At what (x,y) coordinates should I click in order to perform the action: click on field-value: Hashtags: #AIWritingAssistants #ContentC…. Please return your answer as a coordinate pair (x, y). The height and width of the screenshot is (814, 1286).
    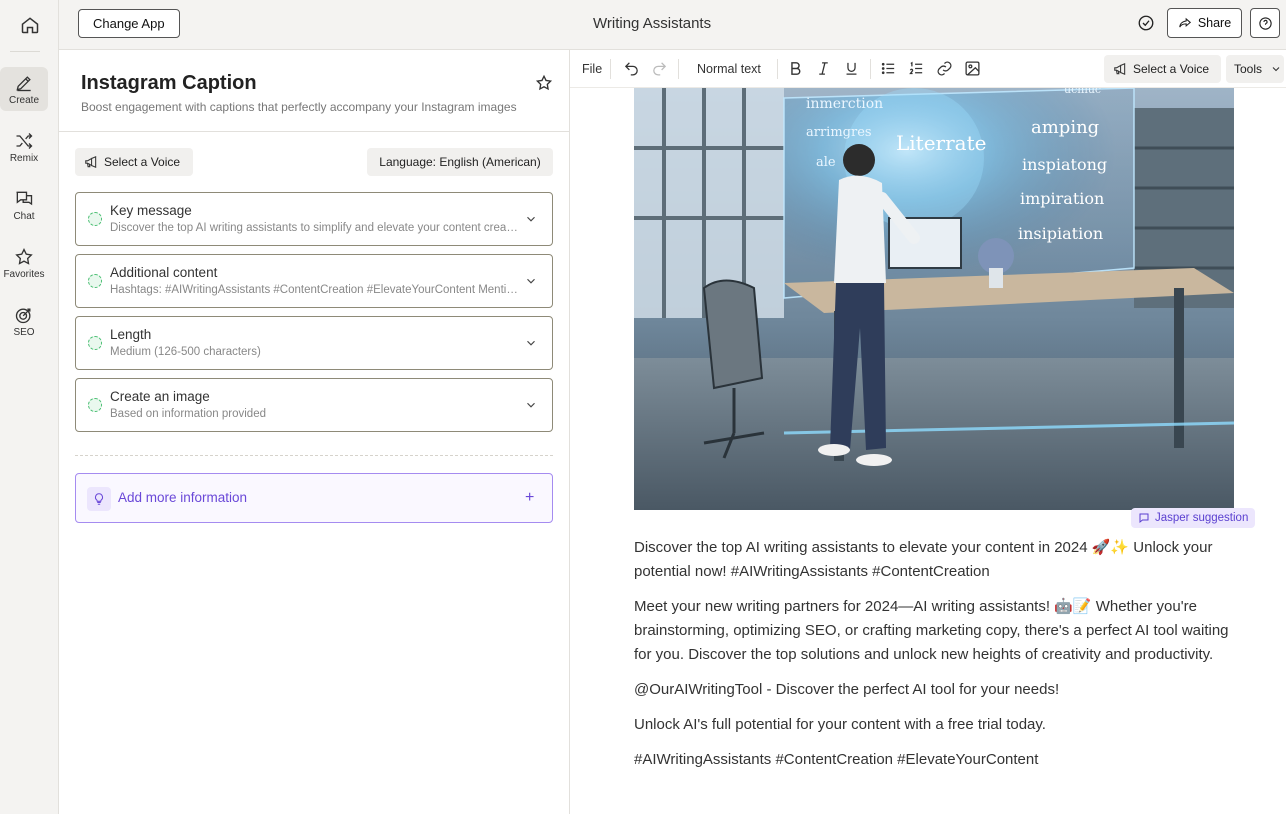
    Looking at the image, I should click on (315, 290).